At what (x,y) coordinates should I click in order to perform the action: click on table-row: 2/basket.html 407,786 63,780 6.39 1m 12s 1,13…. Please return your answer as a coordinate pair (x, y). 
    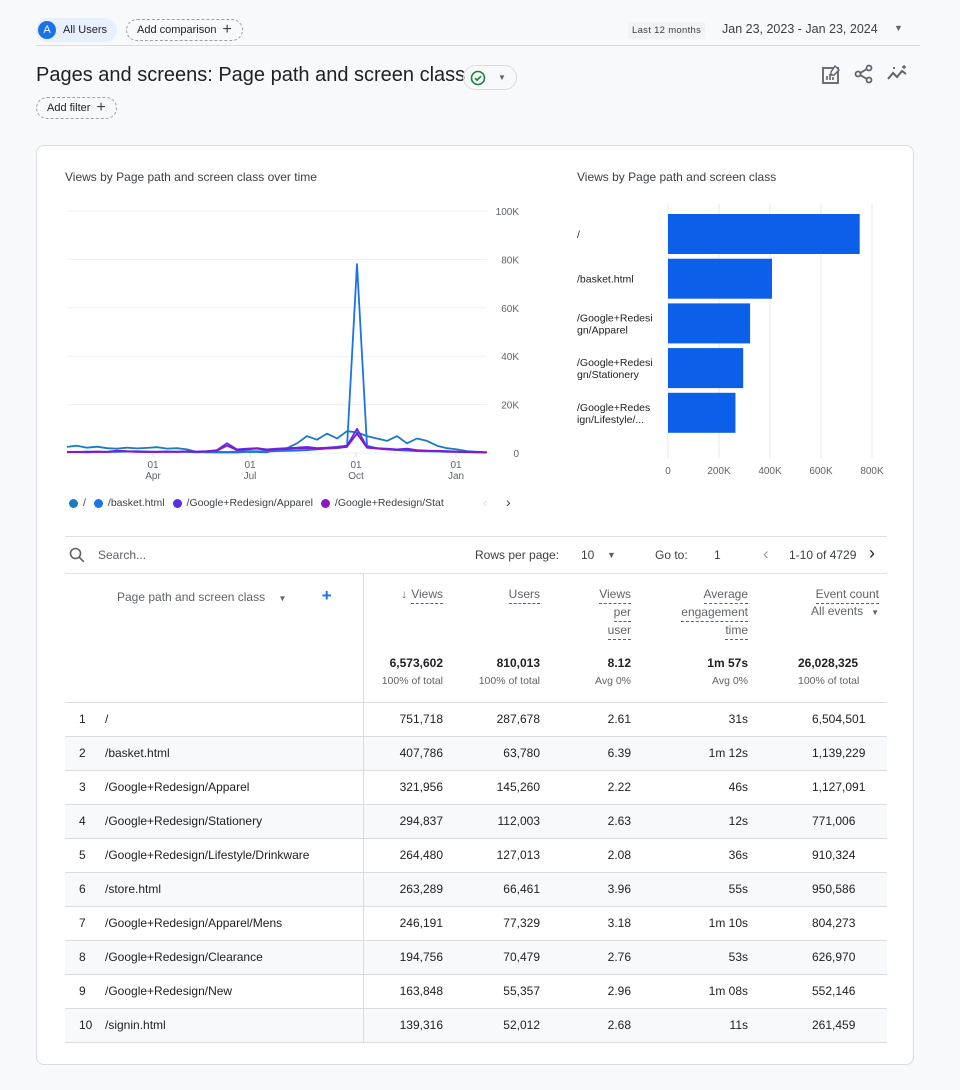
    Looking at the image, I should click on (476, 753).